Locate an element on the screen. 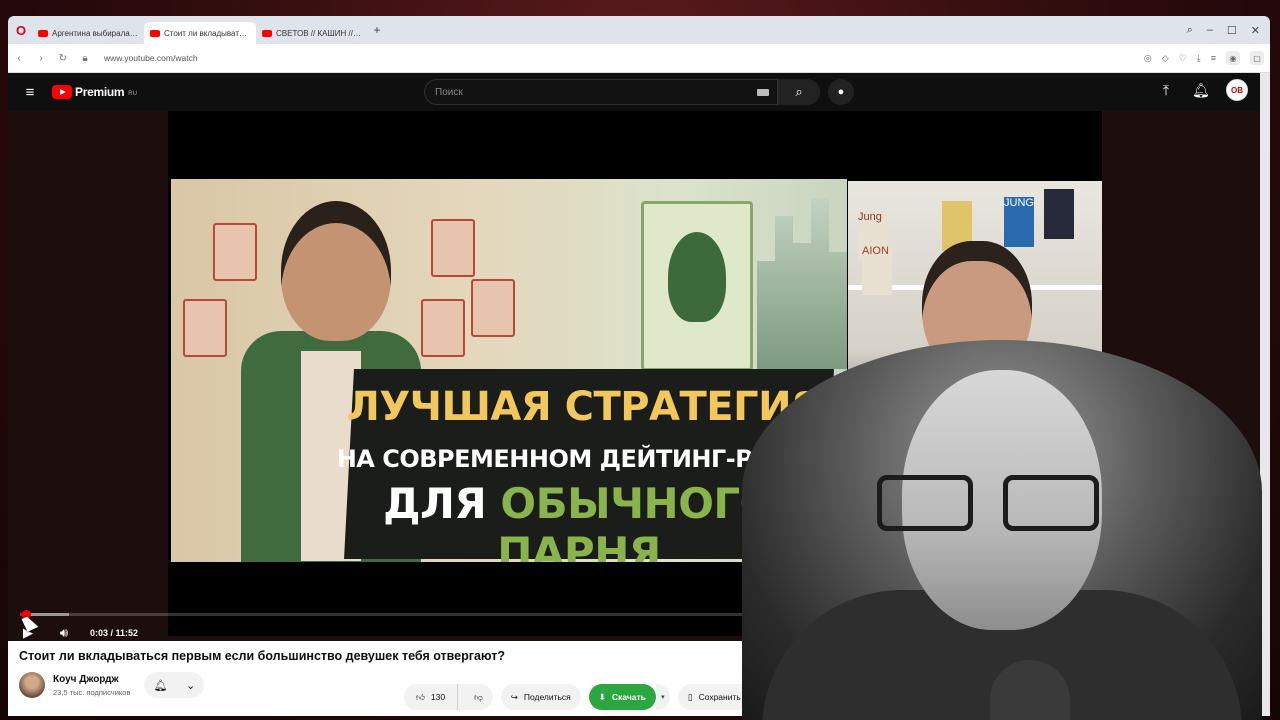 This screenshot has height=720, width=1280. thumbnail-tagline-prefix: ДЛЯ is located at coordinates (442, 503).